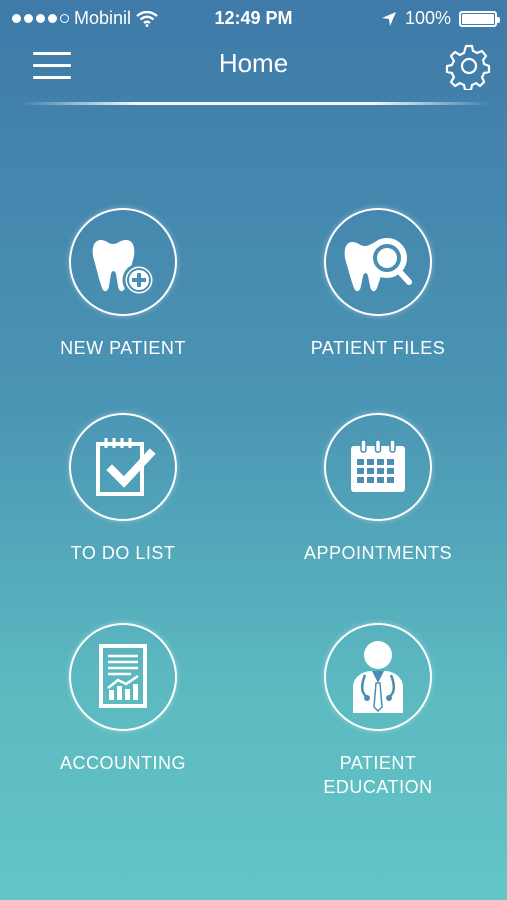 This screenshot has width=507, height=900. I want to click on appointments-button: APPOINTMENTS, so click(378, 489).